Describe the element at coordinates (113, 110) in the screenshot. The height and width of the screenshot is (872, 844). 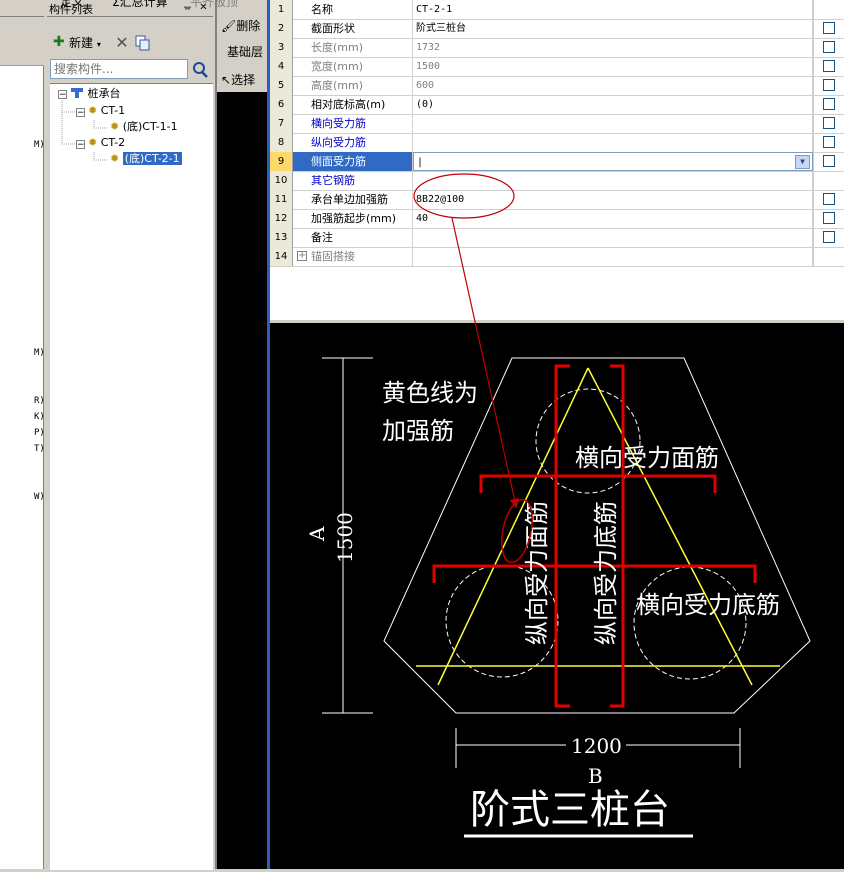
I see `tree-group-label: CT-1` at that location.